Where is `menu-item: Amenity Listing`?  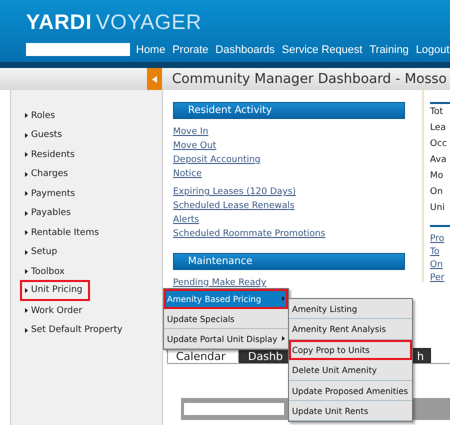 menu-item: Amenity Listing is located at coordinates (350, 309).